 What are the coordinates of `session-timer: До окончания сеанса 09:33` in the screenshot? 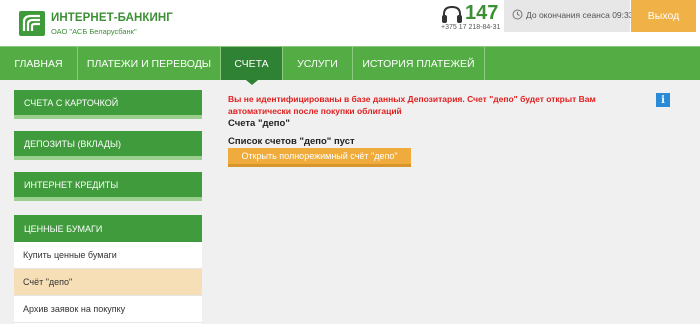 It's located at (569, 16).